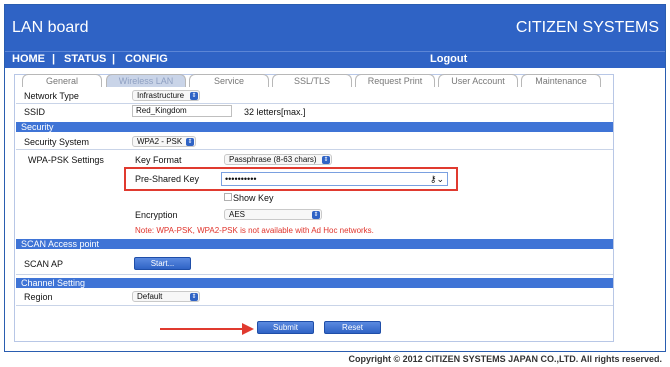 Image resolution: width=670 pixels, height=367 pixels. I want to click on section-scan: SCAN Access point, so click(314, 244).